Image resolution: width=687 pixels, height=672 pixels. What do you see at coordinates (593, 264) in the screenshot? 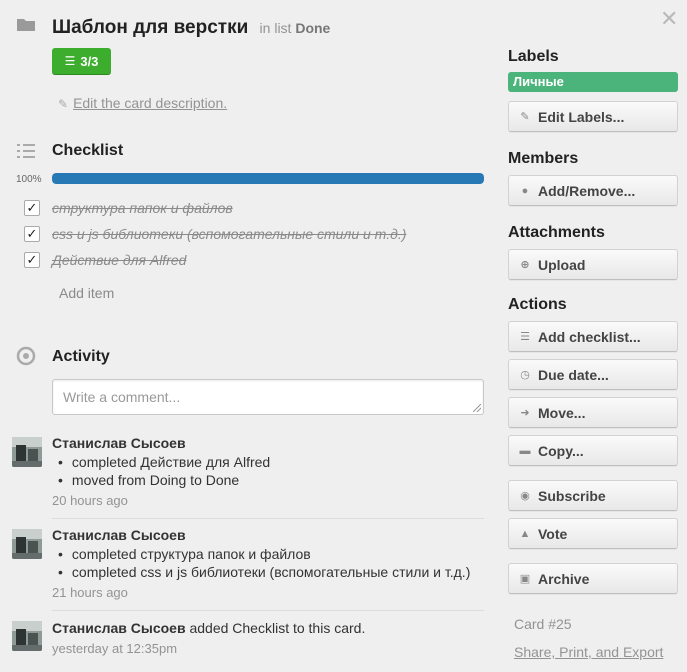
I see `upload-button: ⊕ Upload` at bounding box center [593, 264].